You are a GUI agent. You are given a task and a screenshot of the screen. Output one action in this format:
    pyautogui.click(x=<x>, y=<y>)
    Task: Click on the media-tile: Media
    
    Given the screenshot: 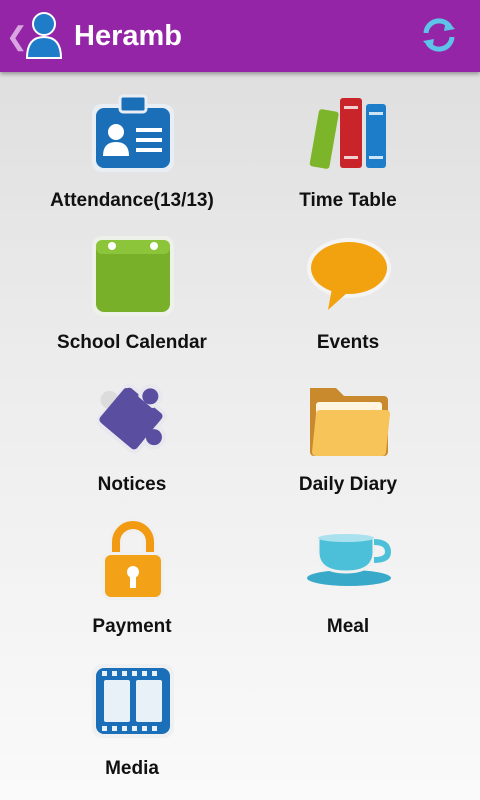 What is the action you would take?
    pyautogui.click(x=132, y=711)
    